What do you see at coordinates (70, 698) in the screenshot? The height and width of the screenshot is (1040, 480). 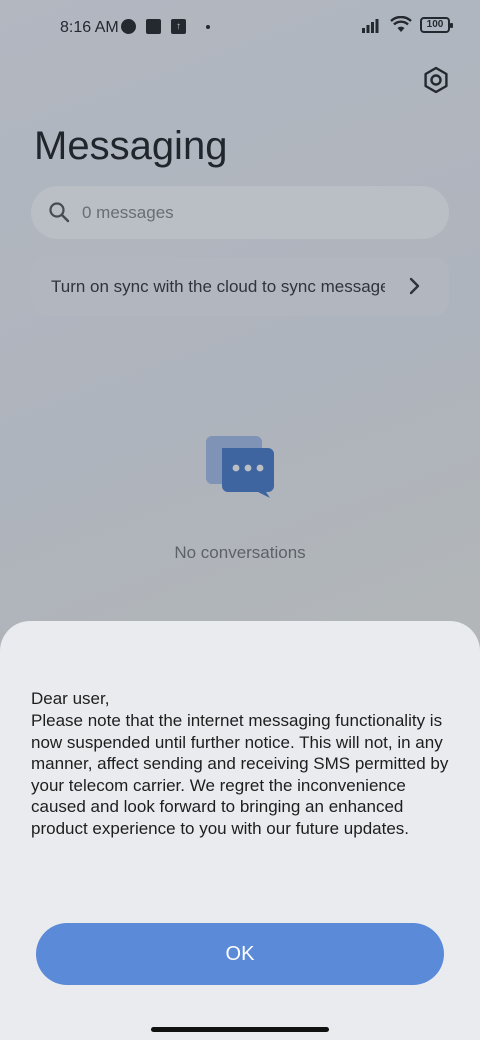 I see `dialog-greeting: Dear user,` at bounding box center [70, 698].